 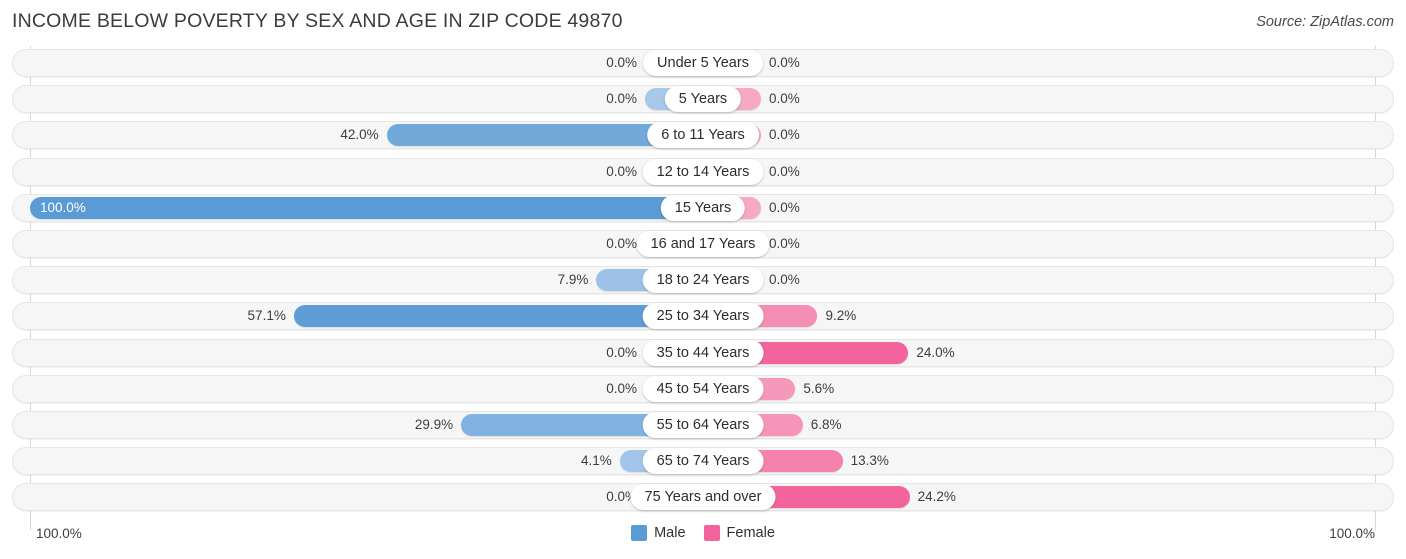 What do you see at coordinates (266, 316) in the screenshot?
I see `value-label-male: 57.1%` at bounding box center [266, 316].